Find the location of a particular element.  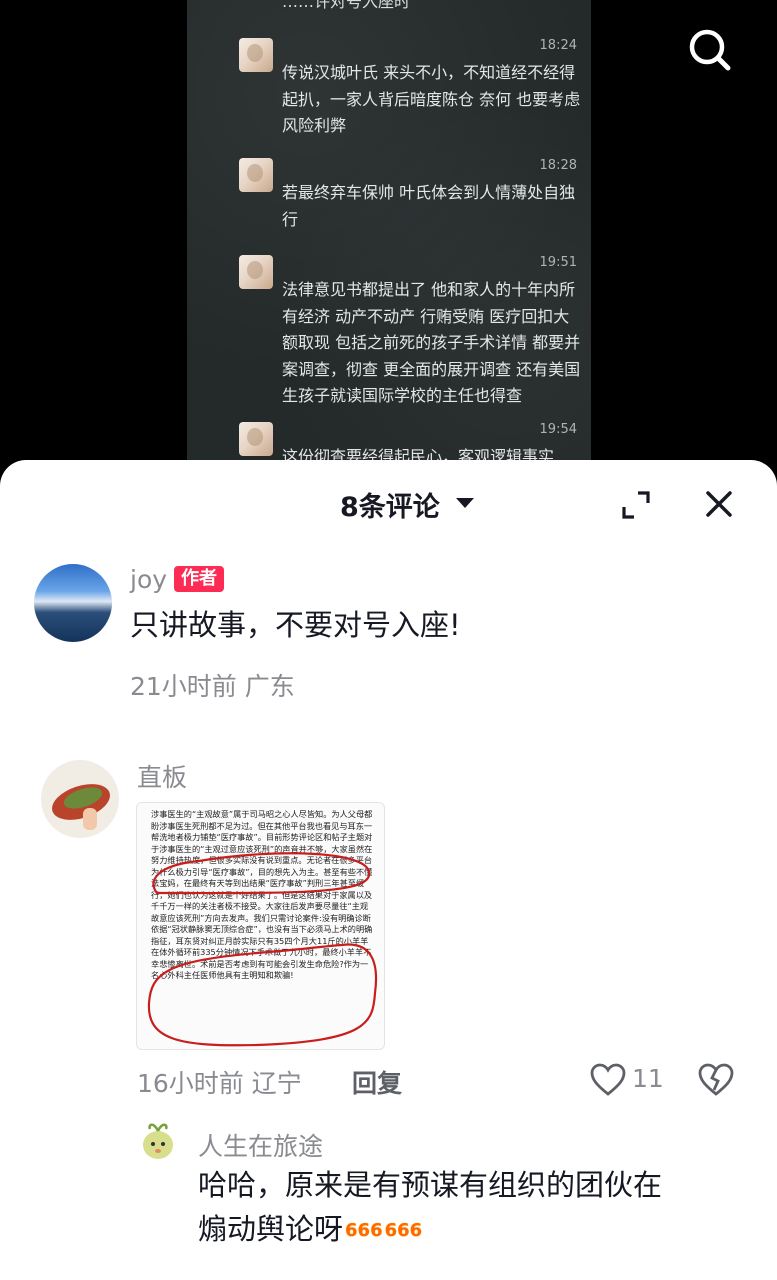

red-annotation-marks is located at coordinates (262, 949).